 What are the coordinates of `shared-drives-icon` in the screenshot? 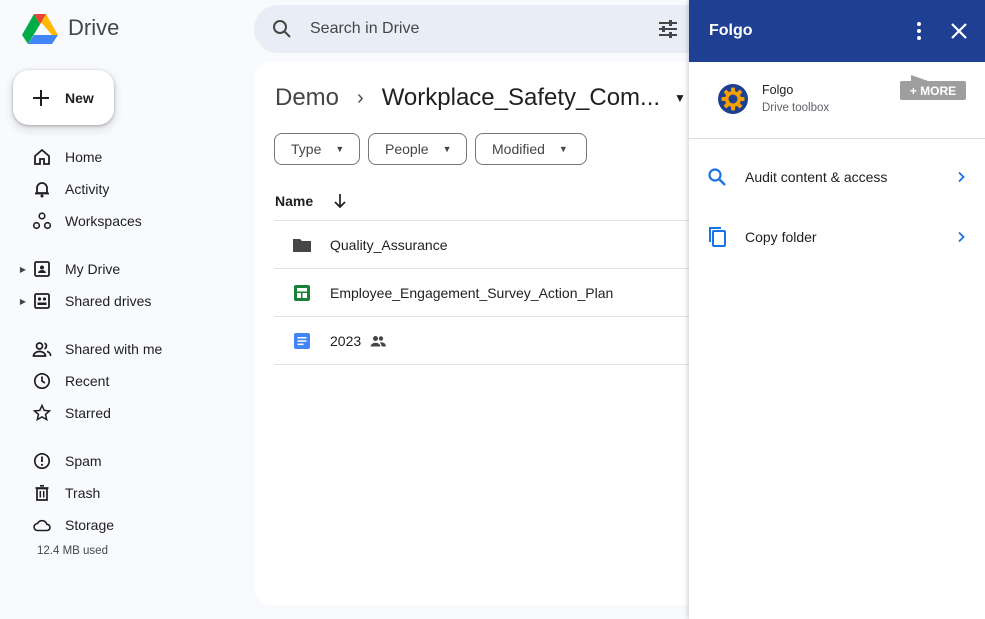 It's located at (42, 301).